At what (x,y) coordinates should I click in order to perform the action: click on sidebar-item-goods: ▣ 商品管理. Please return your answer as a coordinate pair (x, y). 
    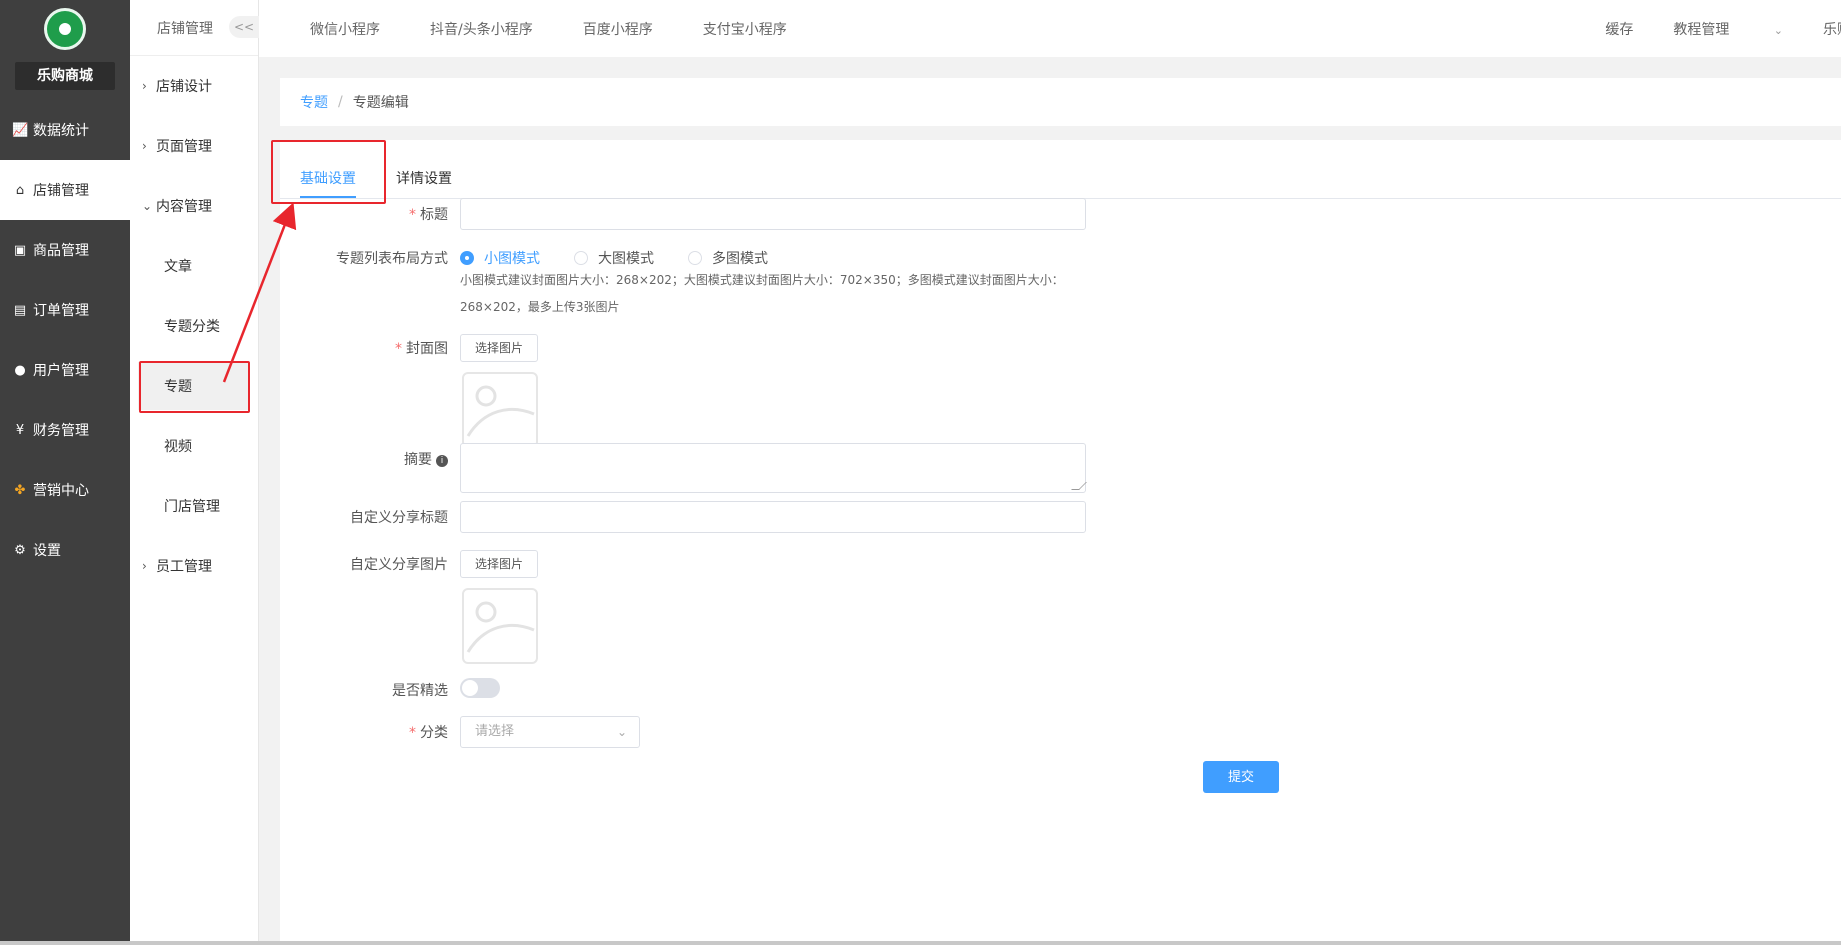
    Looking at the image, I should click on (65, 250).